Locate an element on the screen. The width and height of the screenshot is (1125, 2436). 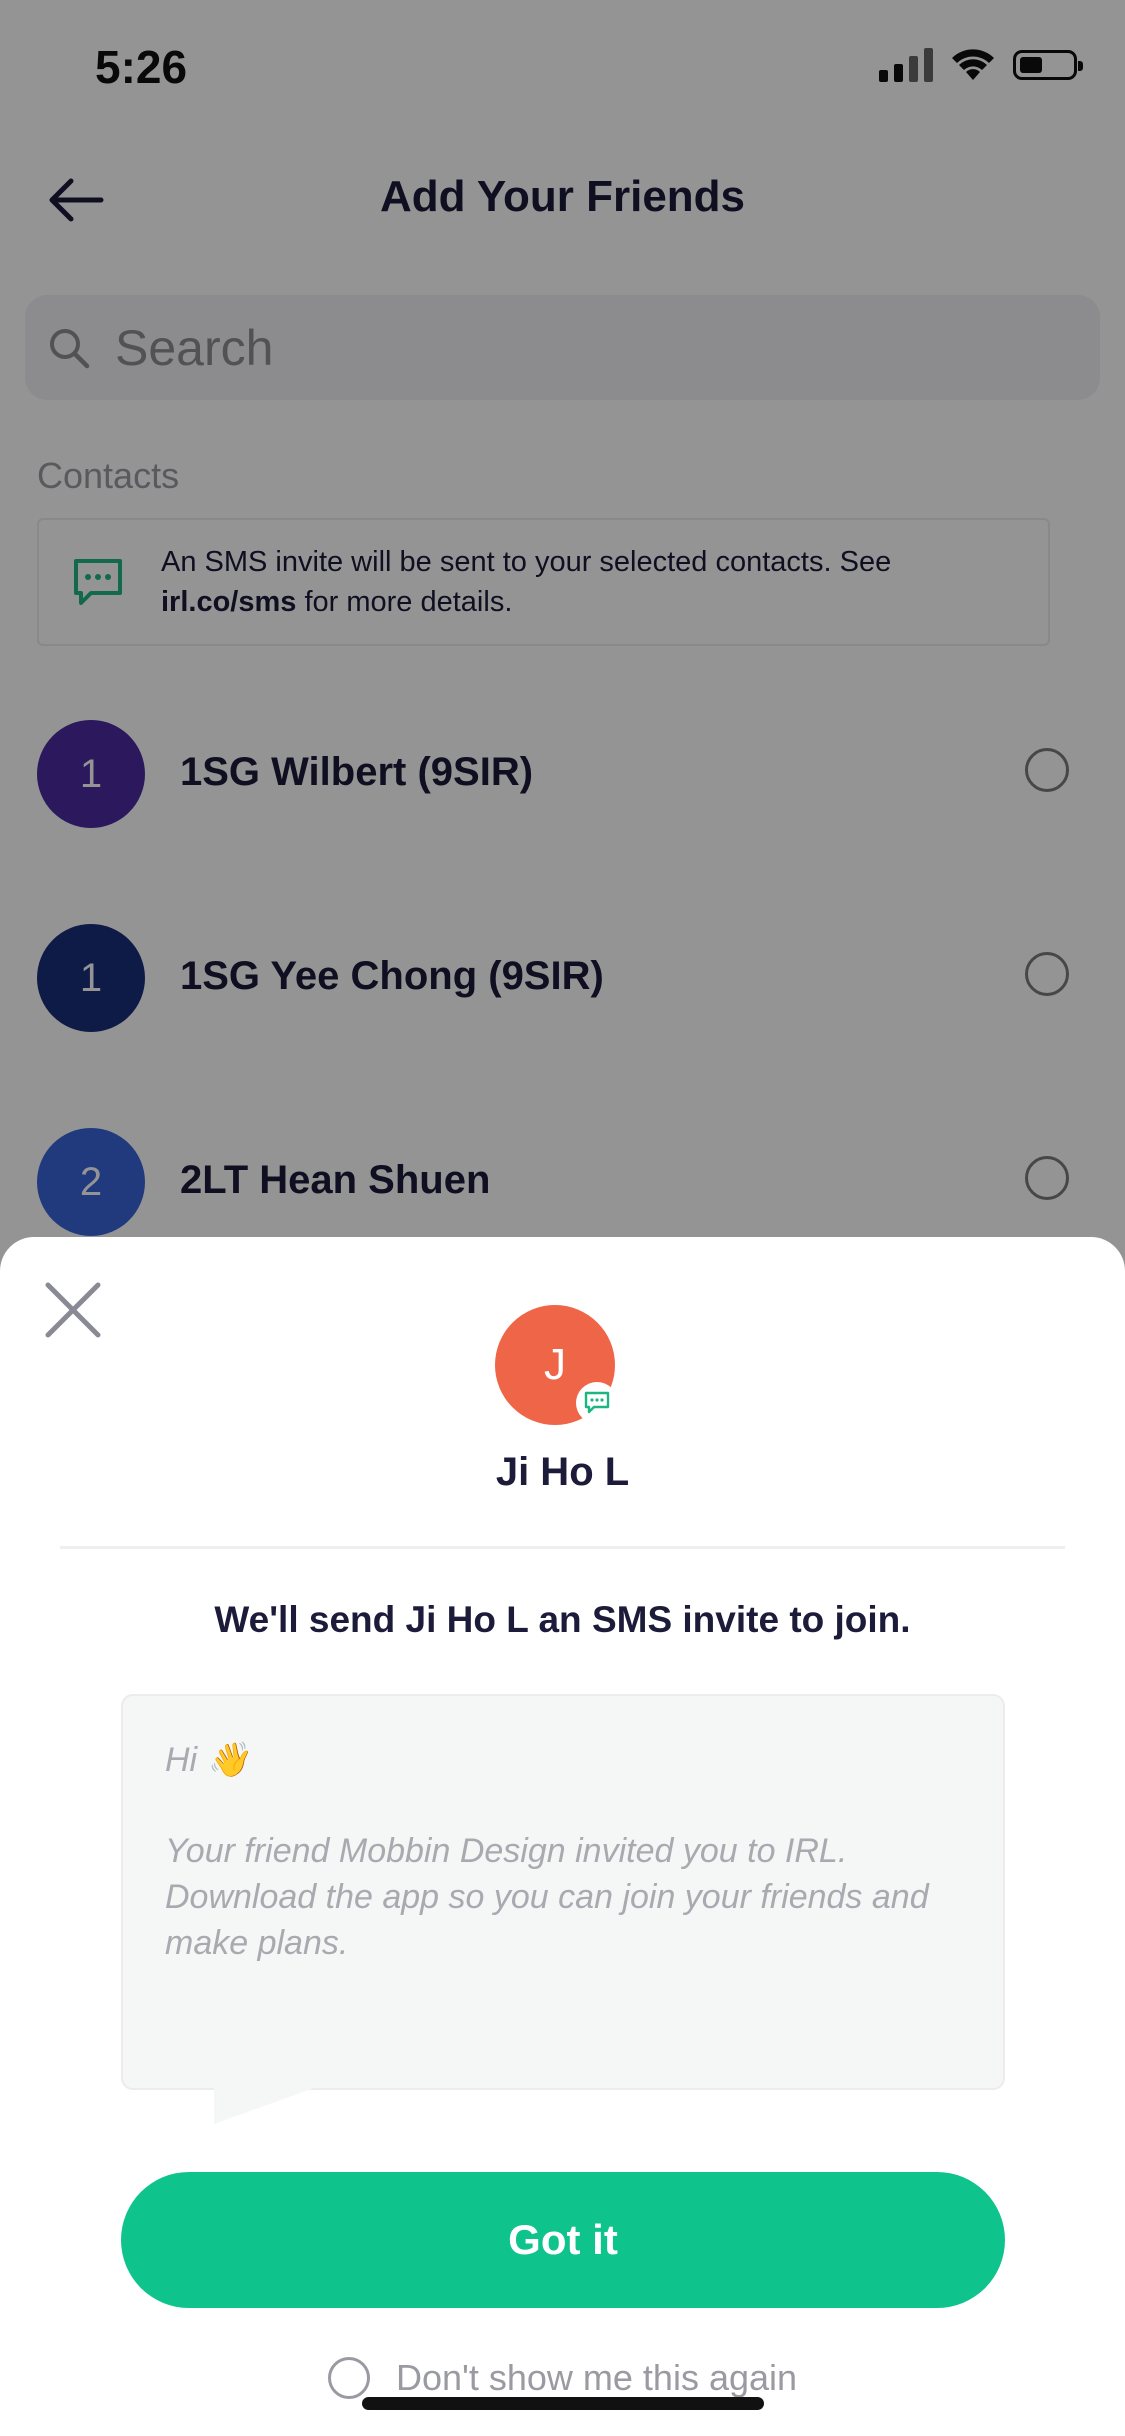
close-icon is located at coordinates (73, 1310).